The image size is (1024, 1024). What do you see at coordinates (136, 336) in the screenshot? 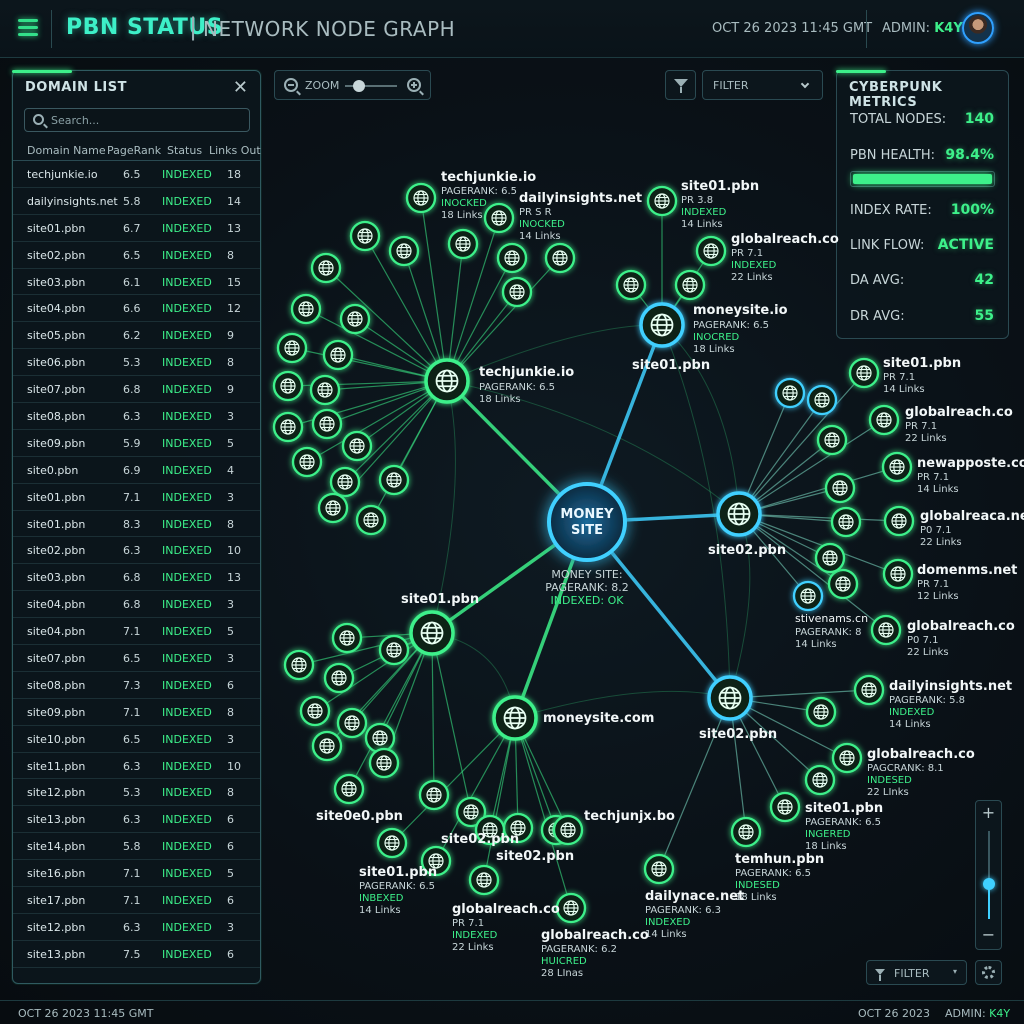
I see `table-row: site05.pbn 6.2 INDEXED 9` at bounding box center [136, 336].